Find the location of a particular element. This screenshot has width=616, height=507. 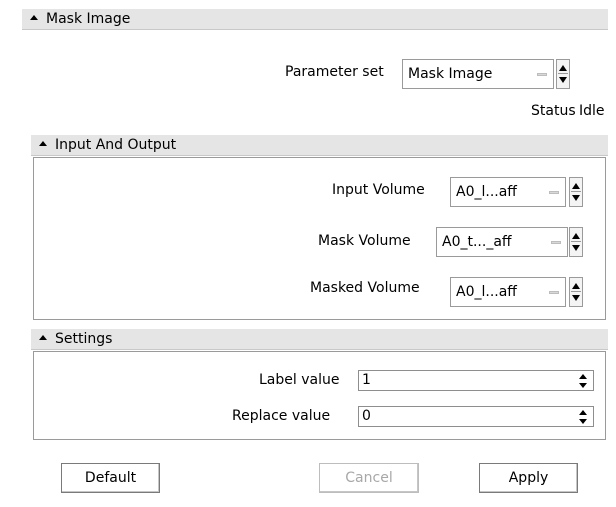

settings-header: Settings is located at coordinates (319, 339).